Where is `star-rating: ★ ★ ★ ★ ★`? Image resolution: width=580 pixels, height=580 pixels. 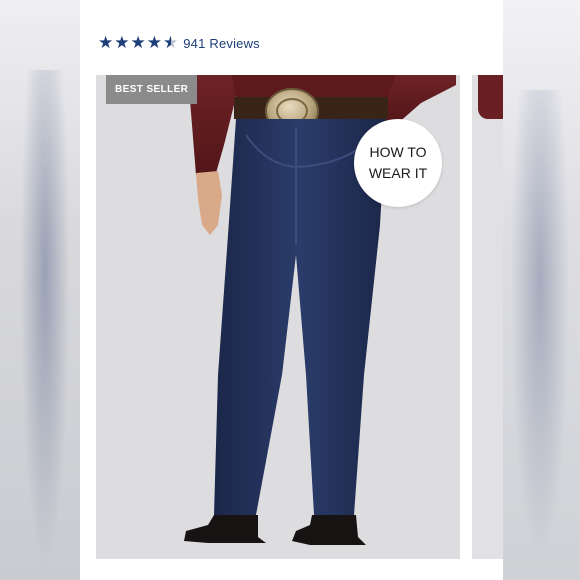
star-rating: ★ ★ ★ ★ ★ is located at coordinates (138, 43).